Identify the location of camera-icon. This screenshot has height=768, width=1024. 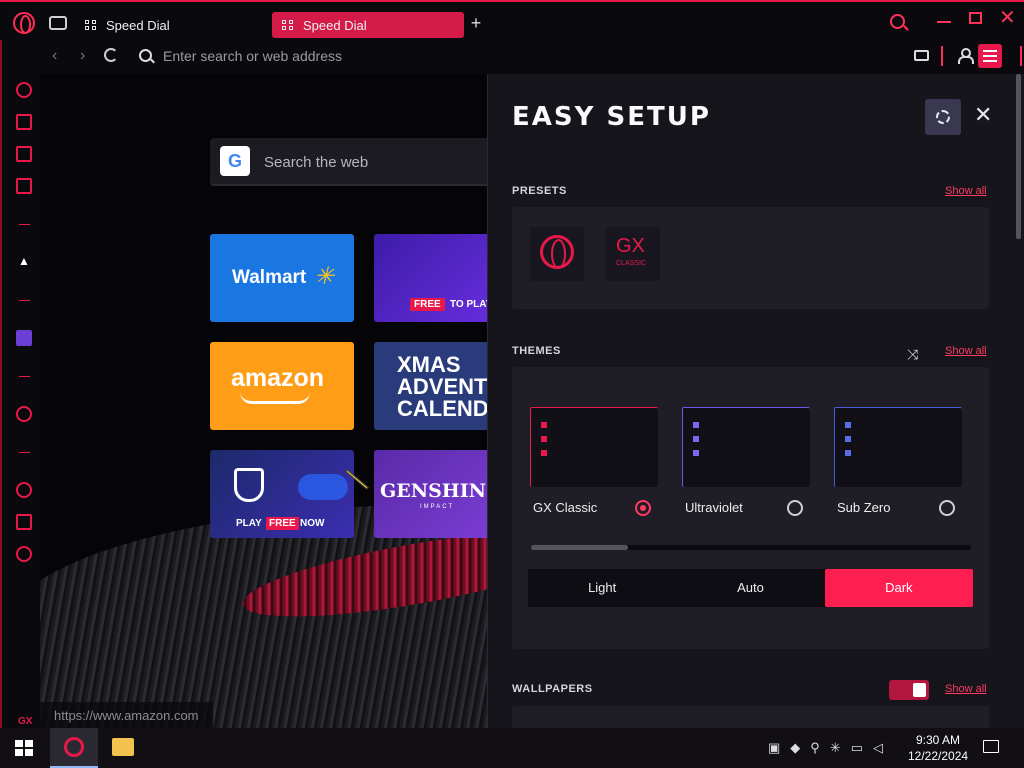
(921, 55).